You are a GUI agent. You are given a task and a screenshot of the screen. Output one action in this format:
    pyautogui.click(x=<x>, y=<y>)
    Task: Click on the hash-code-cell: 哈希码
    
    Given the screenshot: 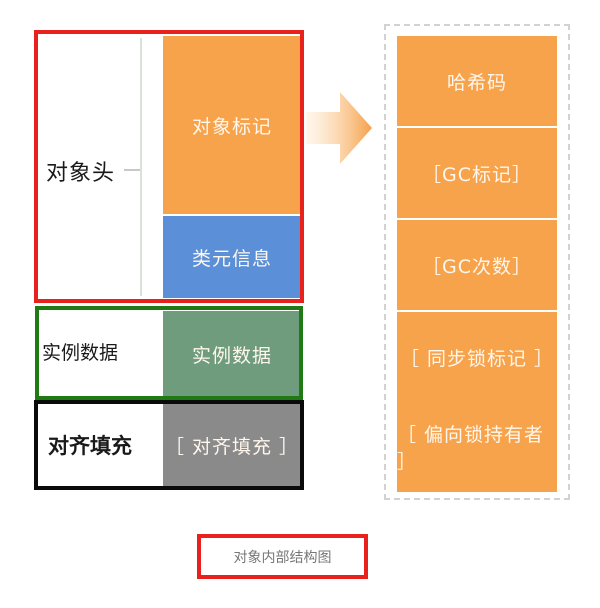 What is the action you would take?
    pyautogui.click(x=477, y=81)
    